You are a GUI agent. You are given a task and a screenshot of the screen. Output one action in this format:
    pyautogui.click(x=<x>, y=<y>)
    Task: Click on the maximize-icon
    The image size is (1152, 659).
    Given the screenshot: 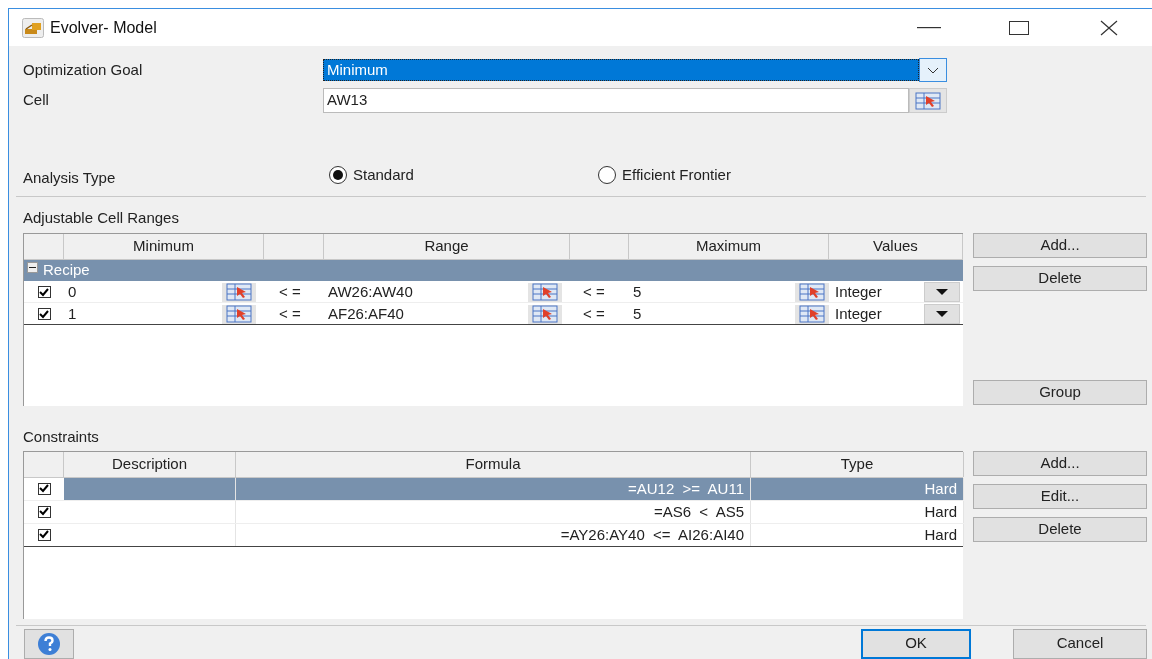 What is the action you would take?
    pyautogui.click(x=1019, y=27)
    